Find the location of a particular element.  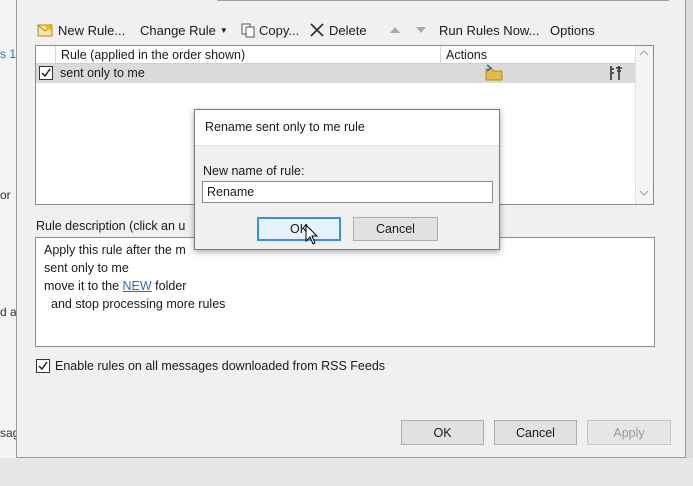

description-text: move it to the is located at coordinates (83, 286).